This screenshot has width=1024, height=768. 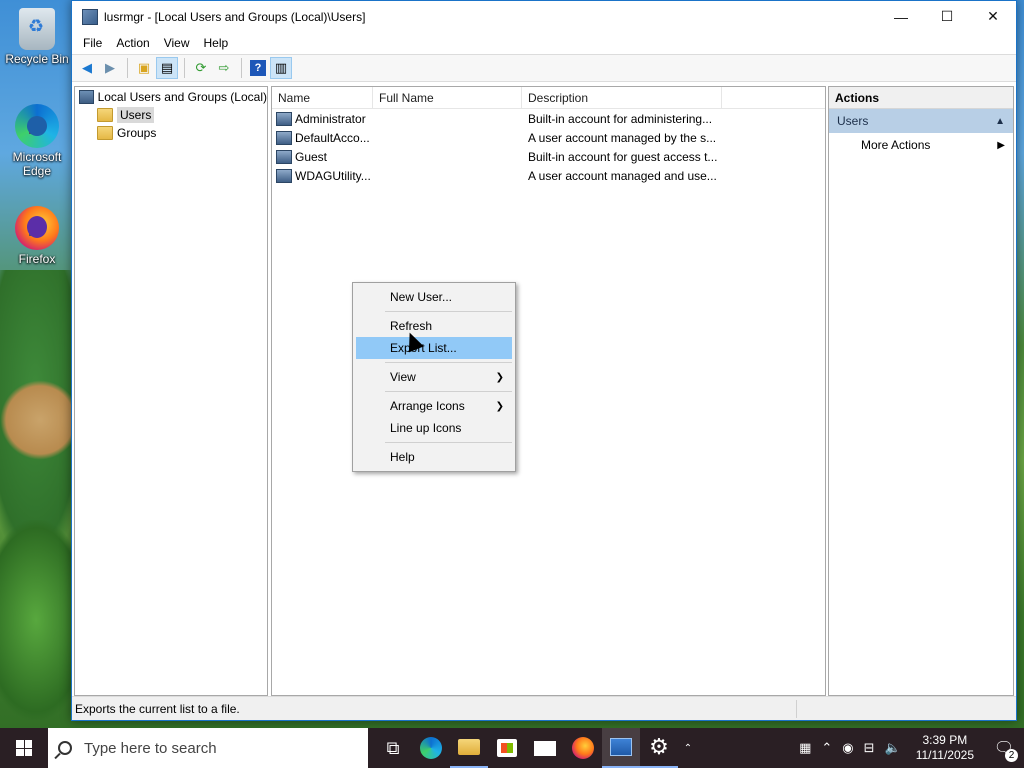 I want to click on tree-item-label: Users, so click(x=136, y=115).